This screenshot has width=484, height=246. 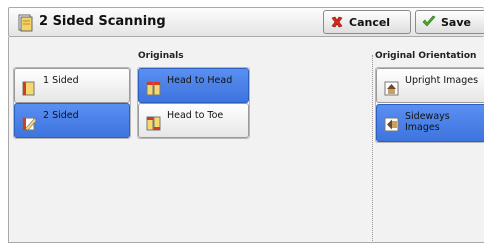 I want to click on cancel-button: Cancel, so click(x=367, y=22).